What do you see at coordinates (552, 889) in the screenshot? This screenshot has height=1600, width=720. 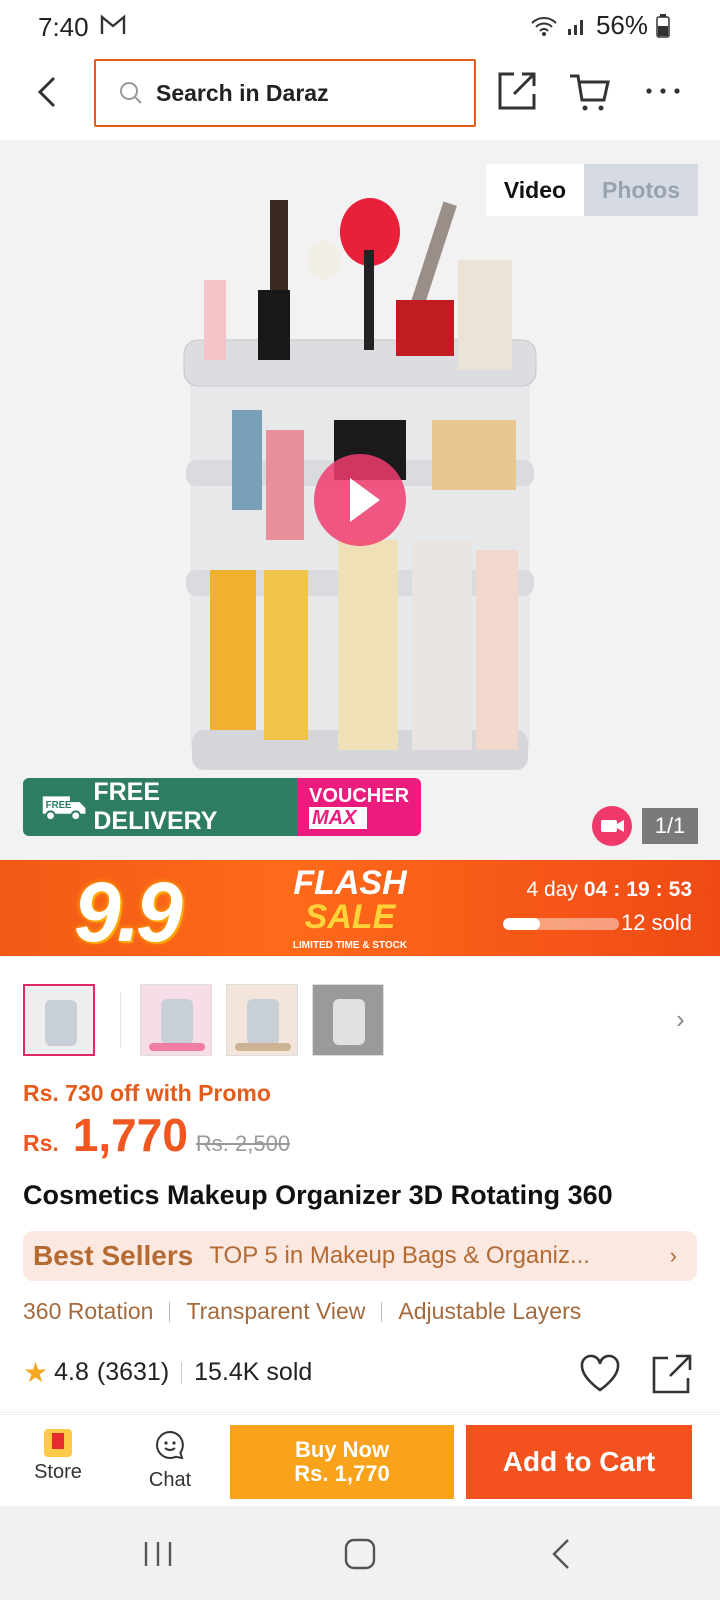 I see `countdown-days: 4 day` at bounding box center [552, 889].